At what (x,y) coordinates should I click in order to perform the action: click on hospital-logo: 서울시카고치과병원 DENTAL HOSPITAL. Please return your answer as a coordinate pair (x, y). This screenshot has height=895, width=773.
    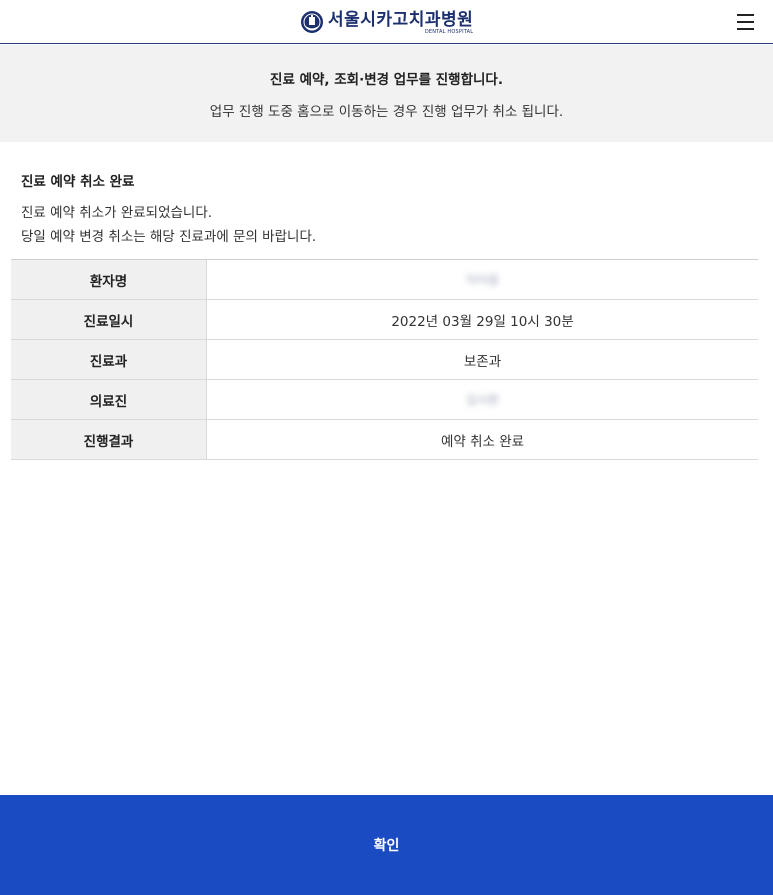
    Looking at the image, I should click on (386, 22).